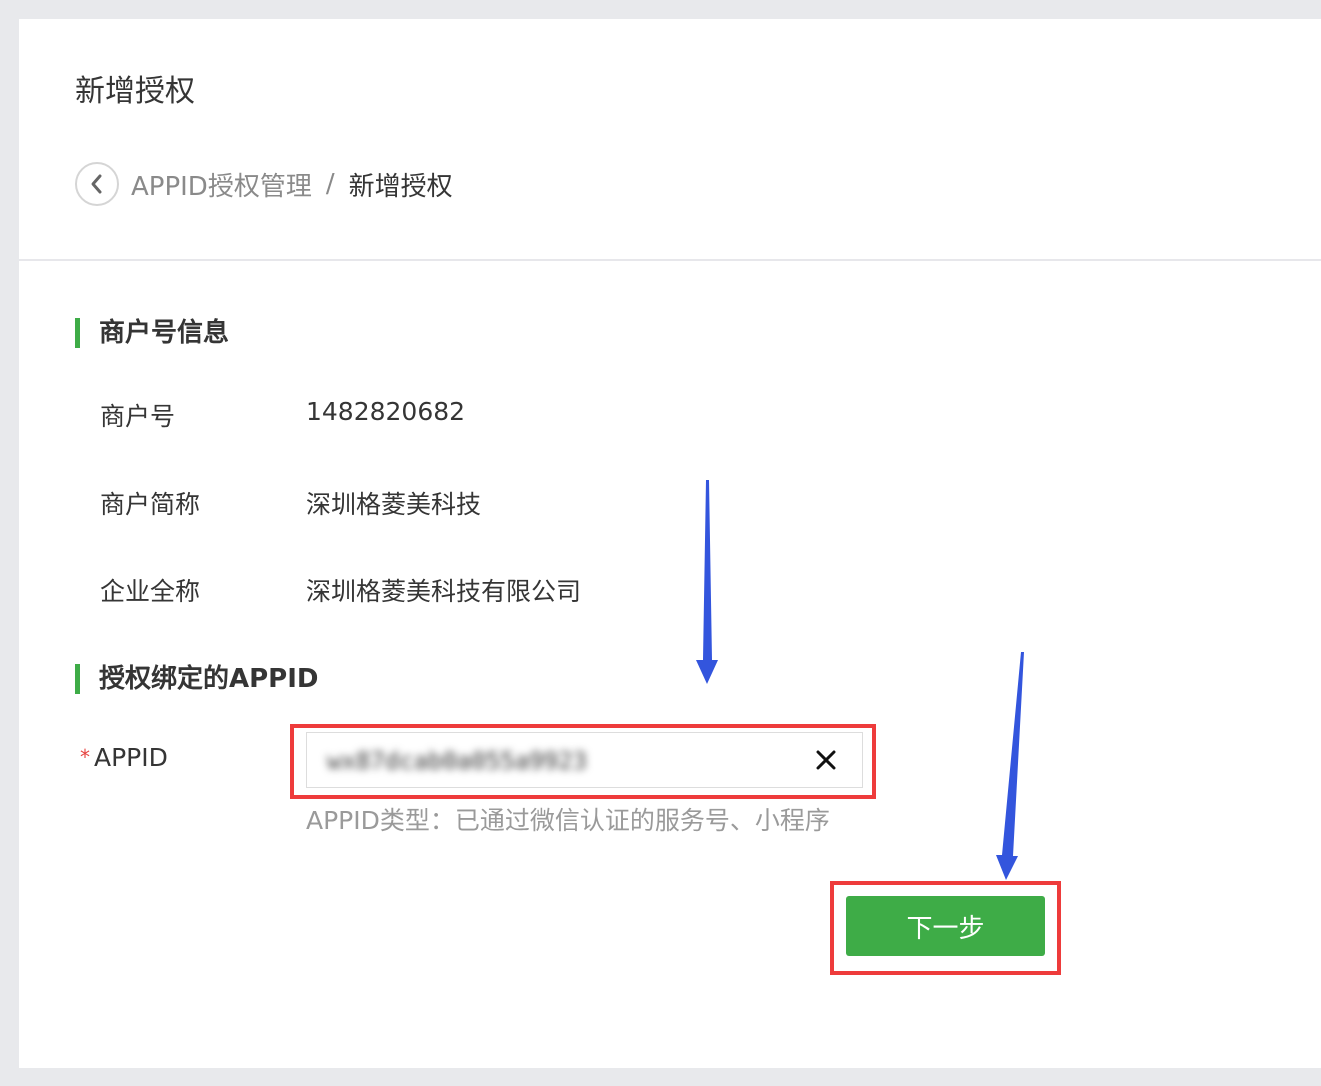  I want to click on merchant-section-title: 商户号信息, so click(152, 333).